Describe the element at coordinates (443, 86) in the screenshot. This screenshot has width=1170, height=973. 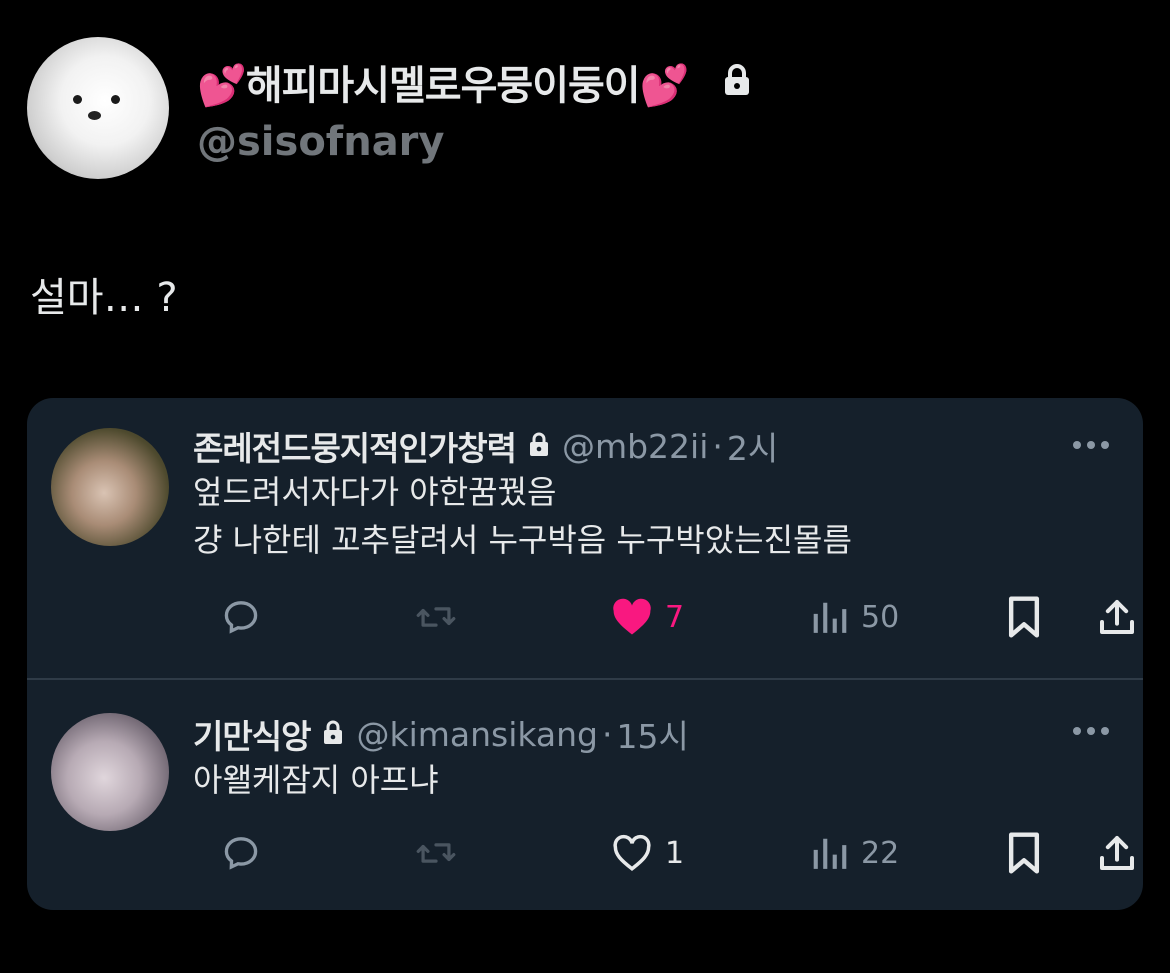
I see `author-name-text: 해피마시멜로우뭉이둥이` at that location.